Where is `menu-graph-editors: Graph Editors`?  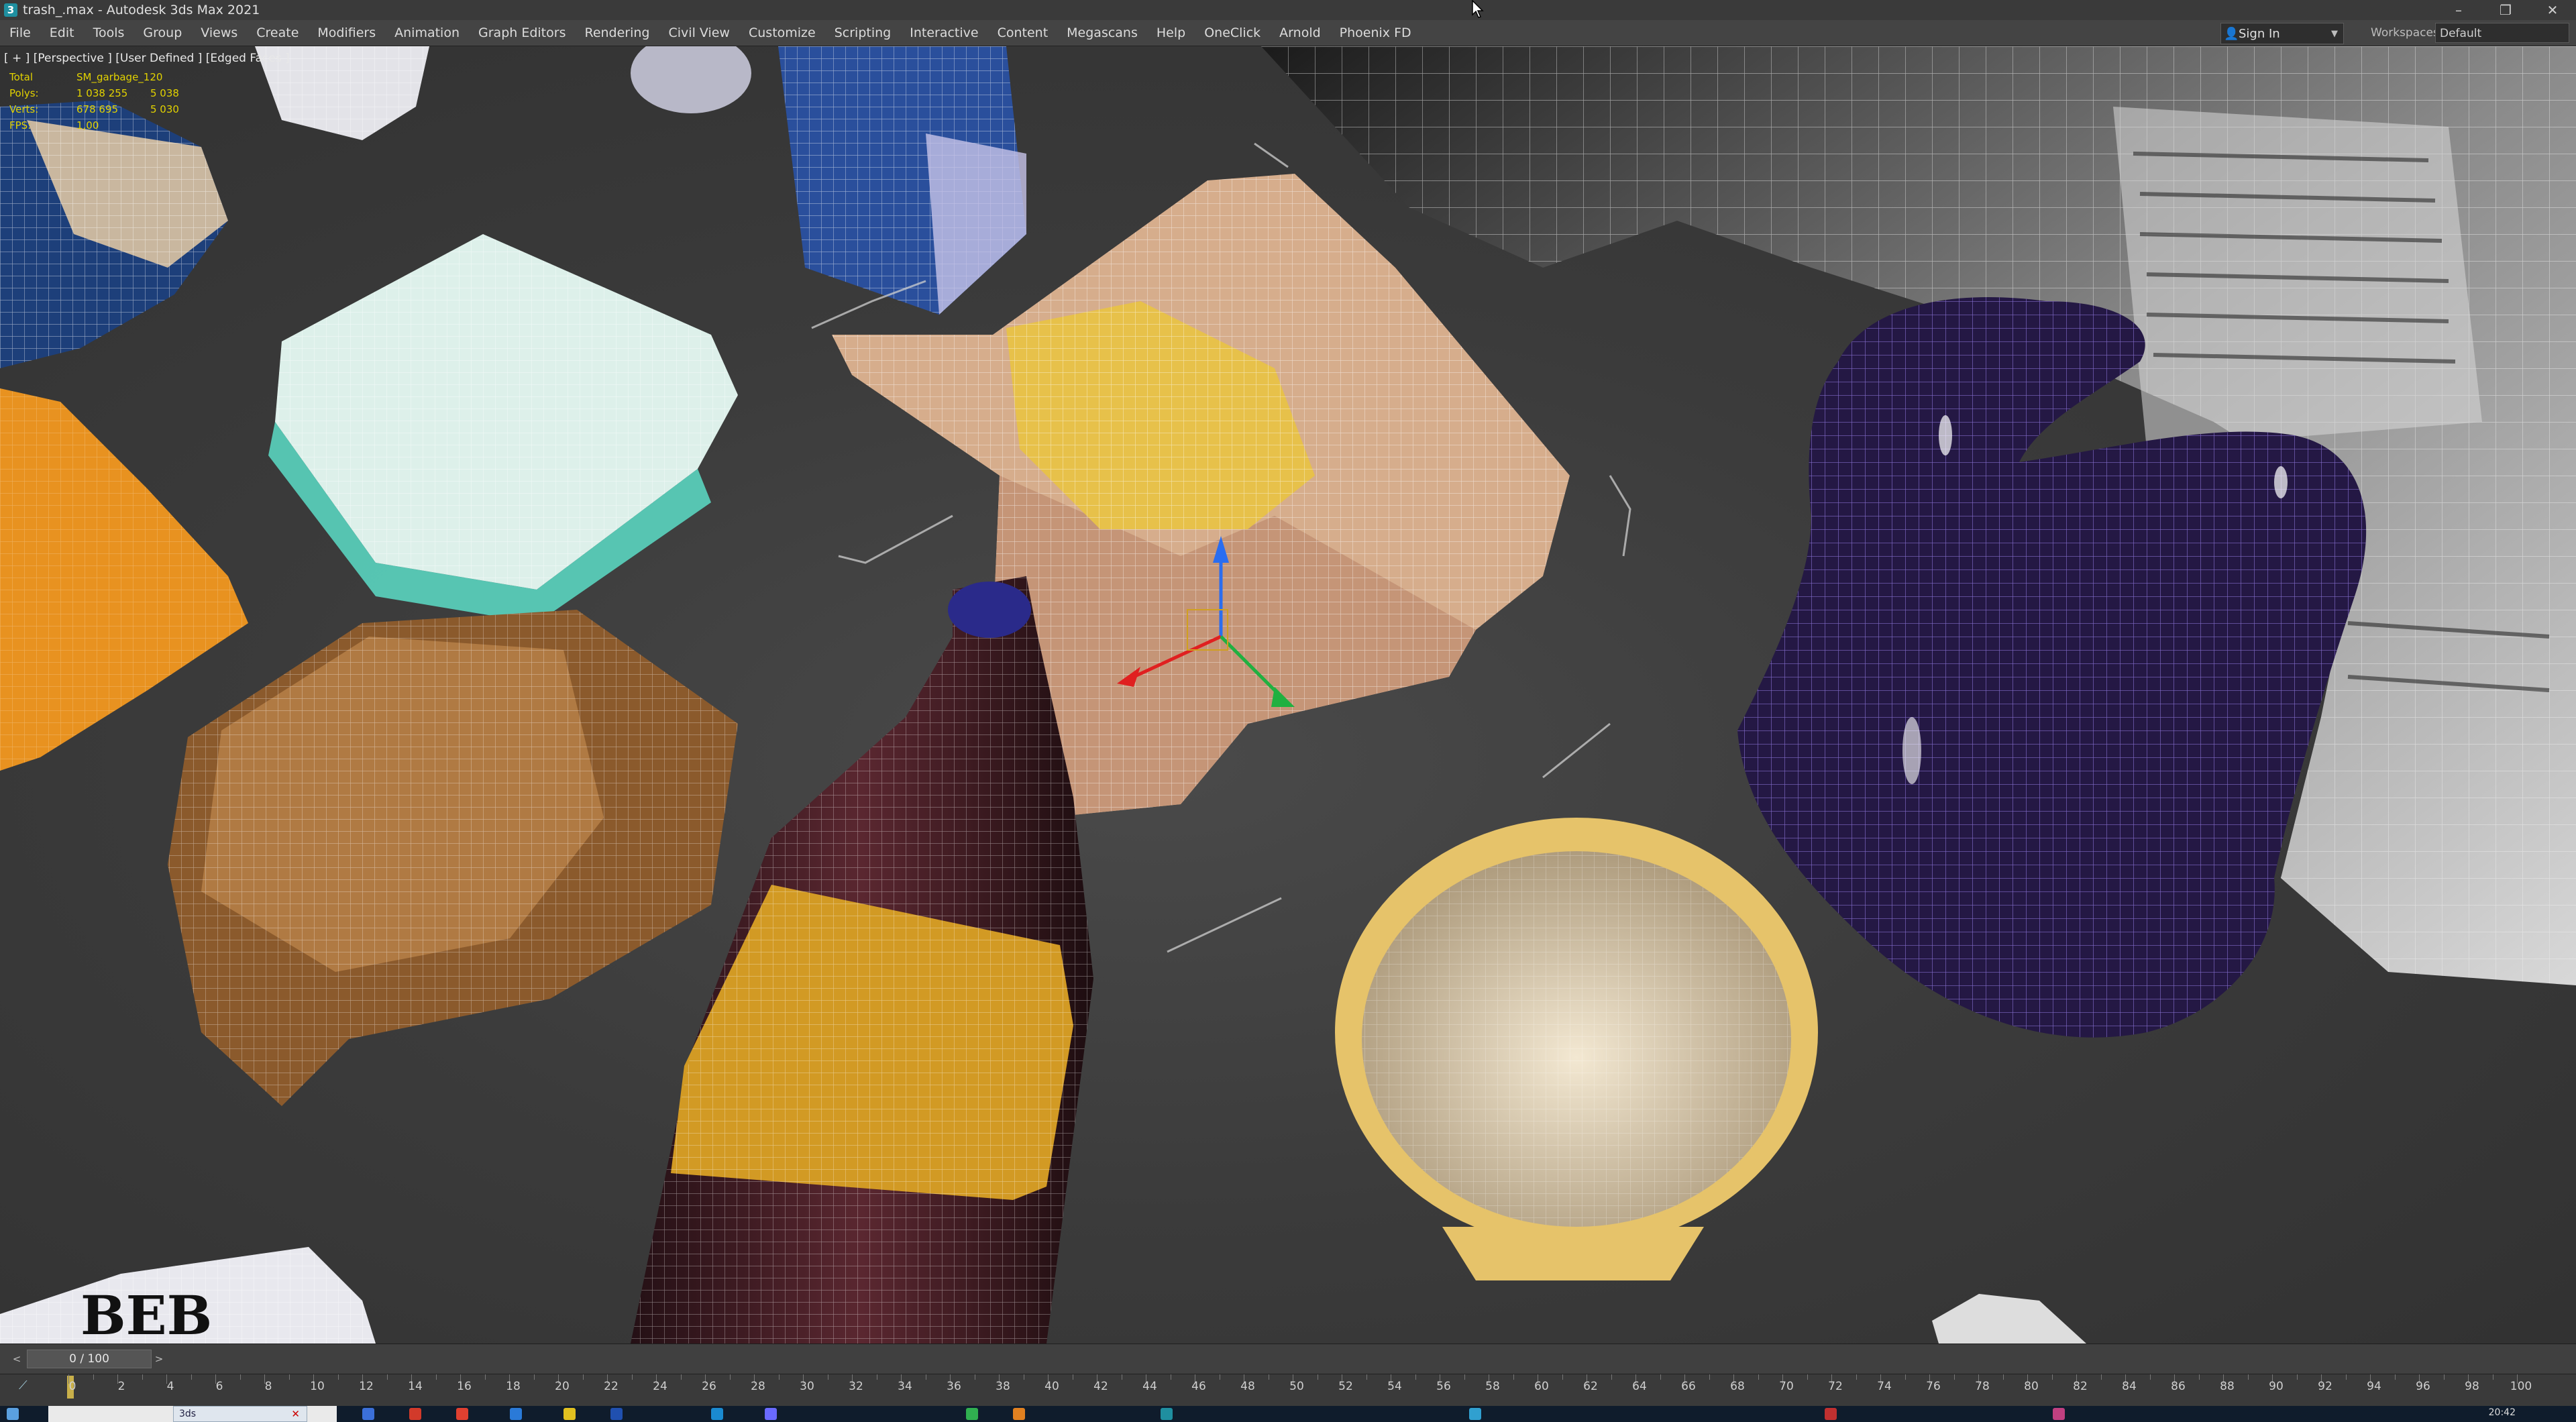
menu-graph-editors: Graph Editors is located at coordinates (522, 33).